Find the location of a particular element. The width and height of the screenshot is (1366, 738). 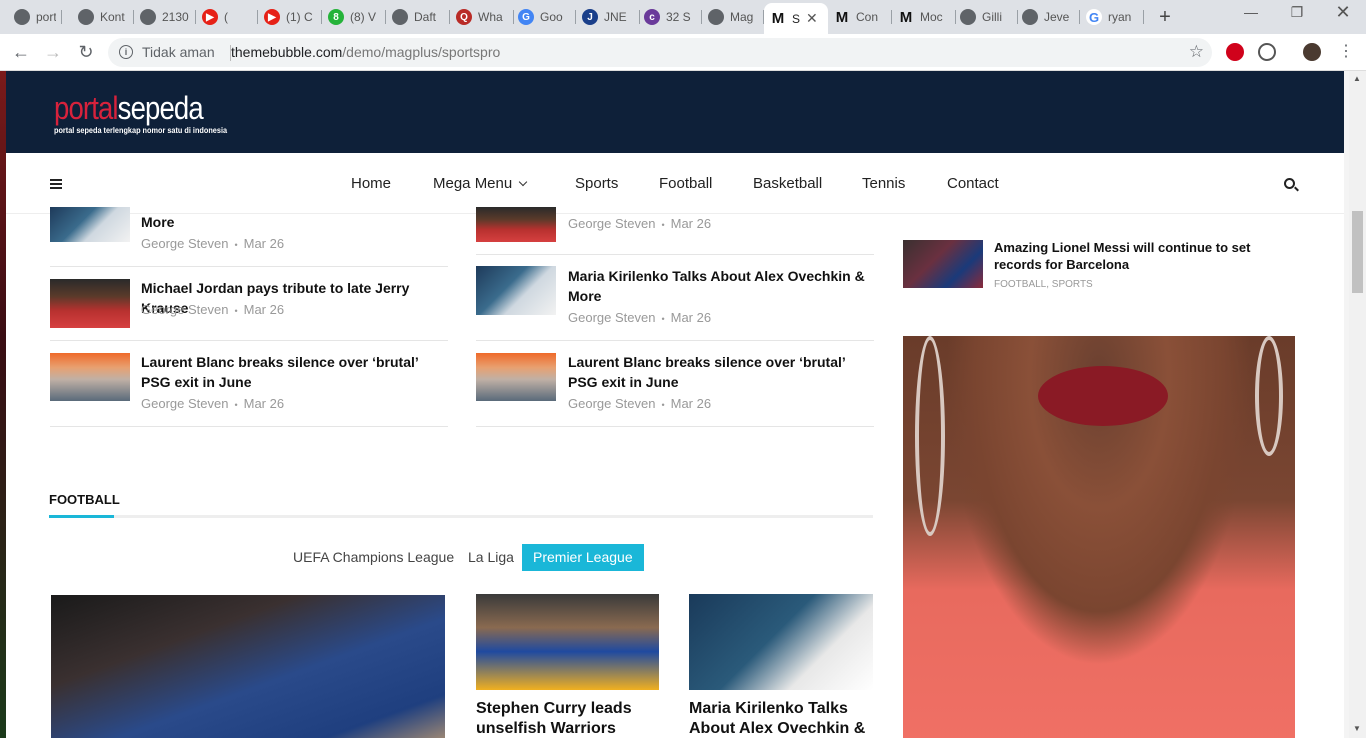

coolor-icon: c is located at coordinates (652, 17).